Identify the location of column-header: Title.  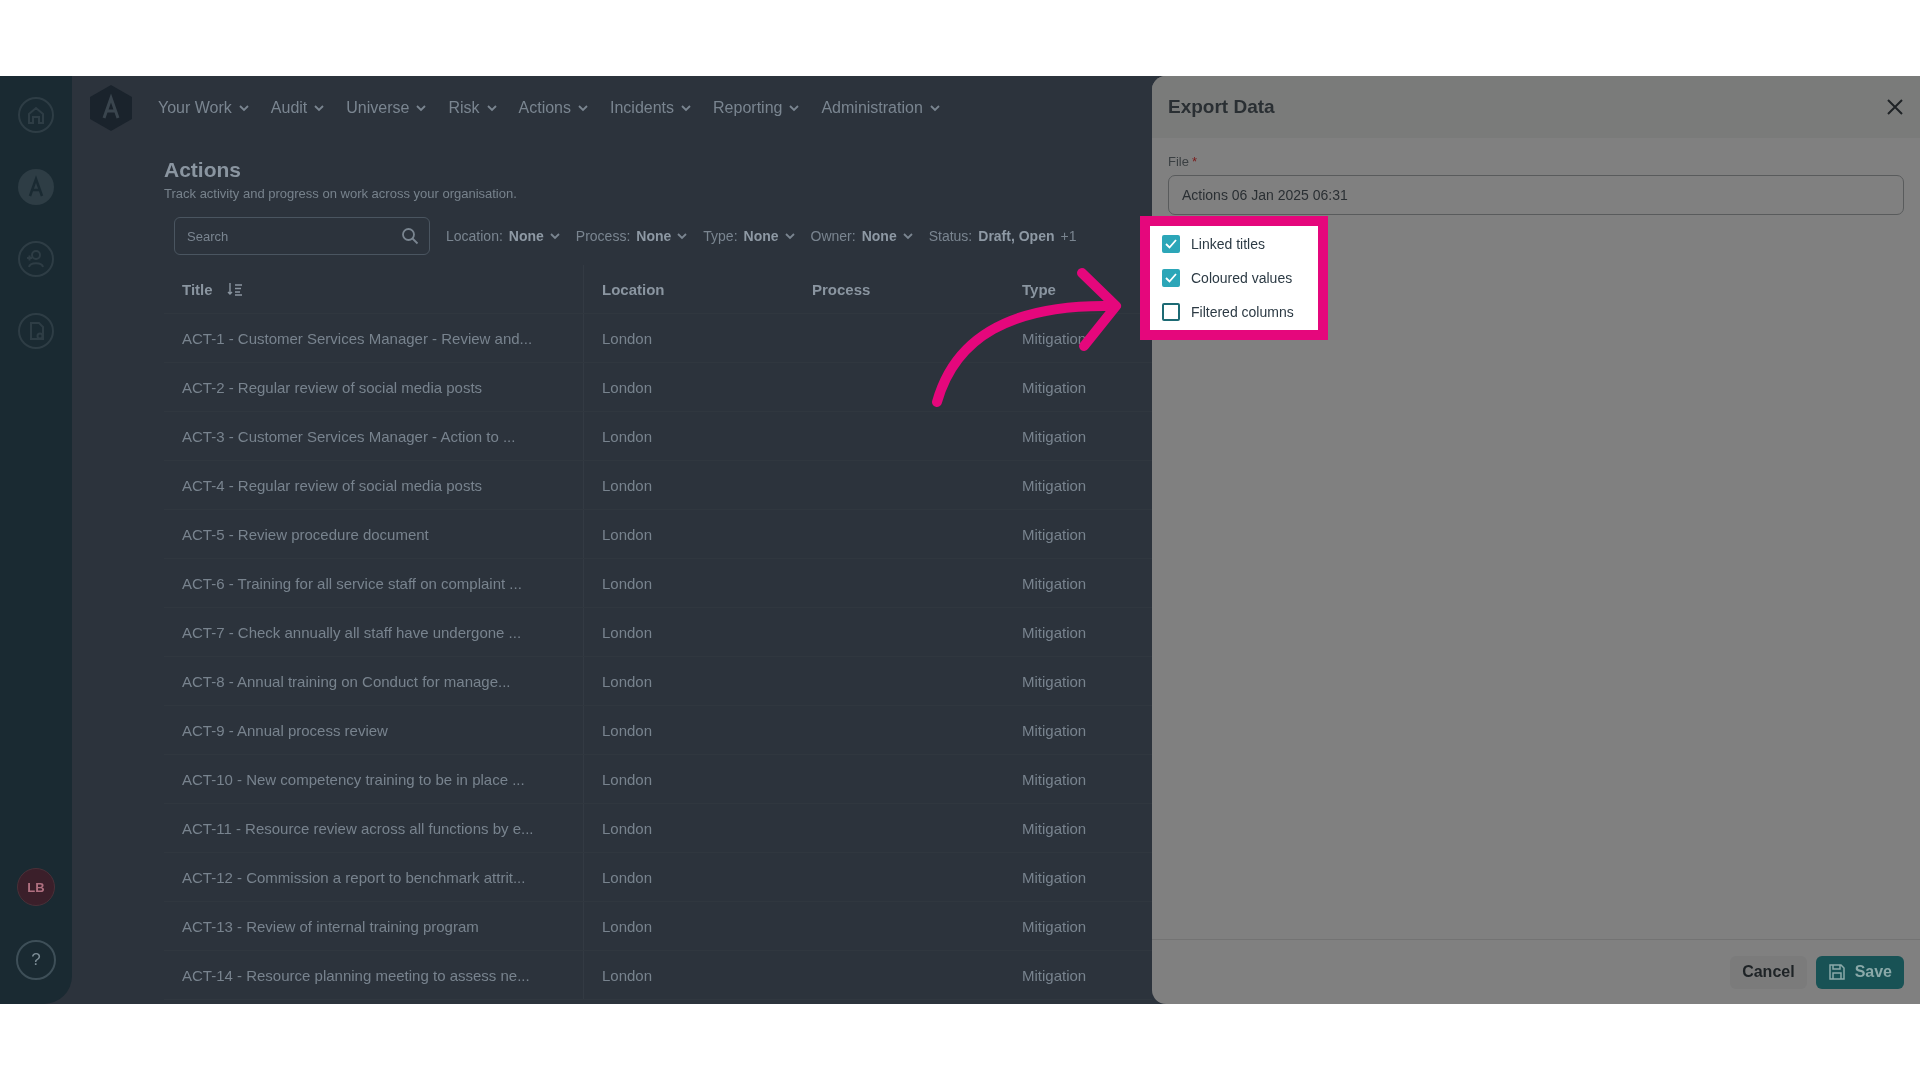
(197, 289).